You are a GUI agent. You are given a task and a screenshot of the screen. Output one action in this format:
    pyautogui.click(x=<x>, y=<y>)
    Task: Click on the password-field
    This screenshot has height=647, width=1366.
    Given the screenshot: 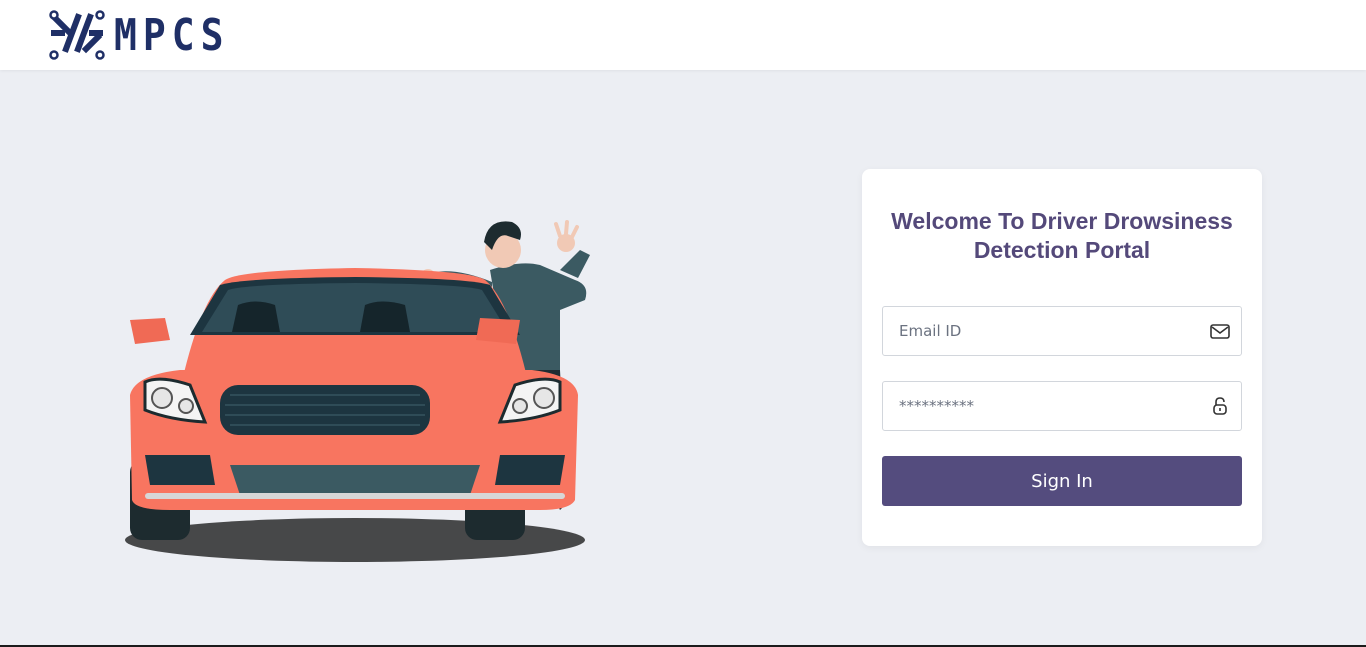 What is the action you would take?
    pyautogui.click(x=1062, y=406)
    